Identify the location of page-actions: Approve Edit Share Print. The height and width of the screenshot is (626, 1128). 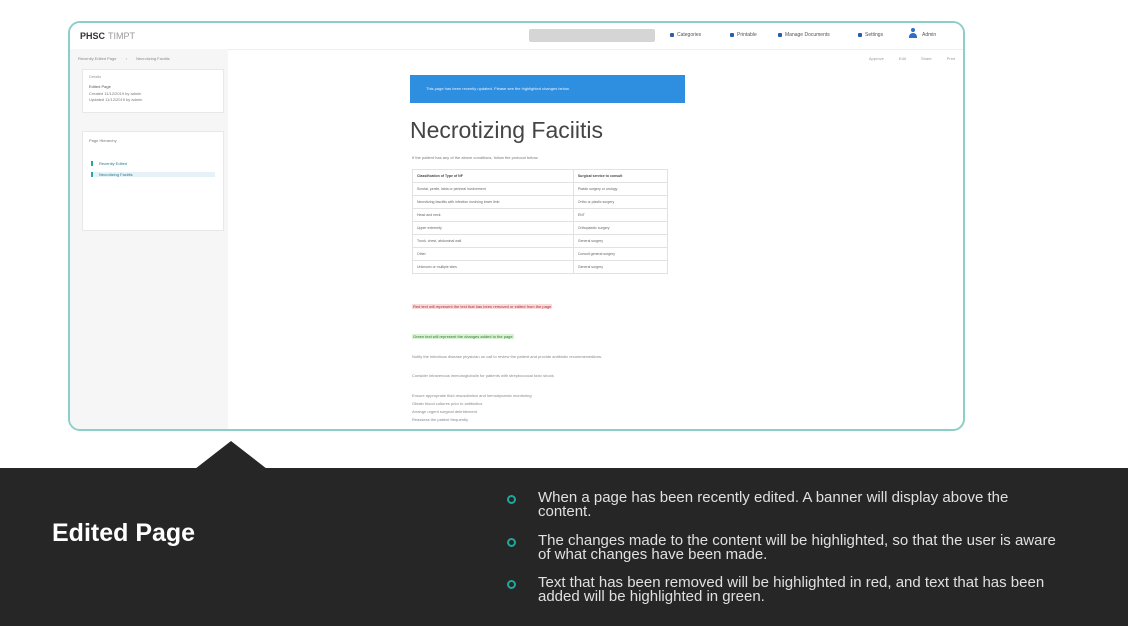
(905, 58).